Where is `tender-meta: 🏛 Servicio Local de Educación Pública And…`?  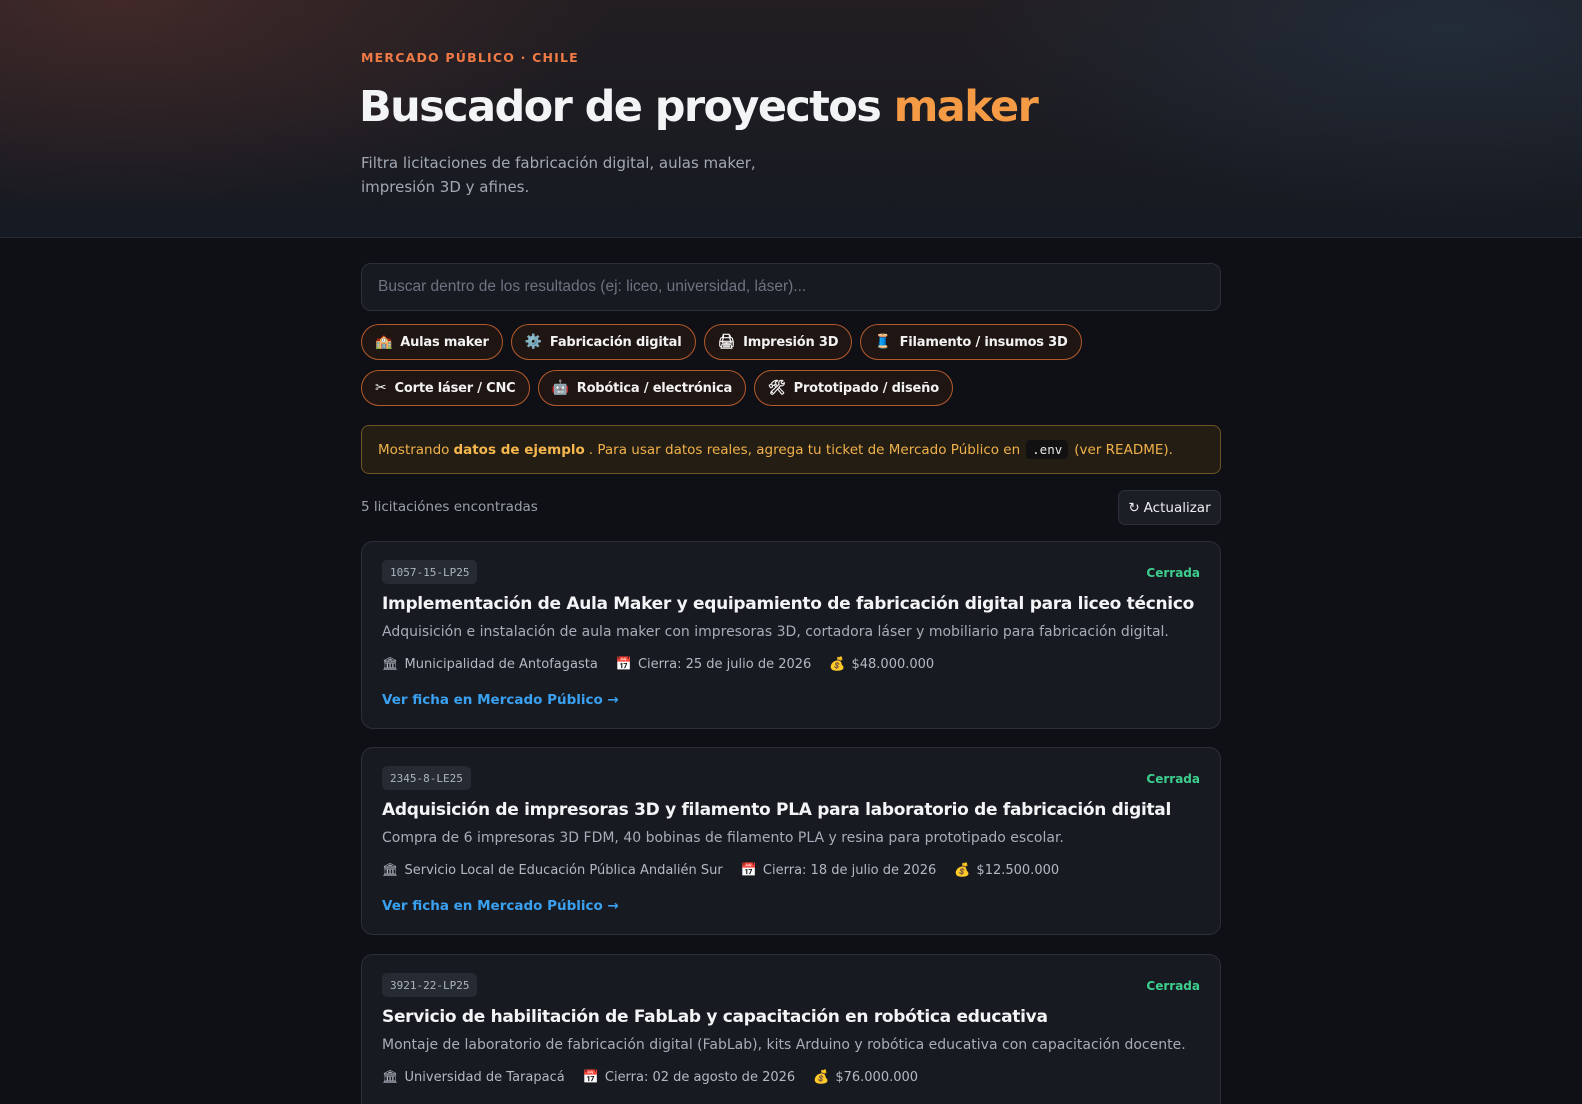
tender-meta: 🏛 Servicio Local de Educación Pública And… is located at coordinates (720, 870).